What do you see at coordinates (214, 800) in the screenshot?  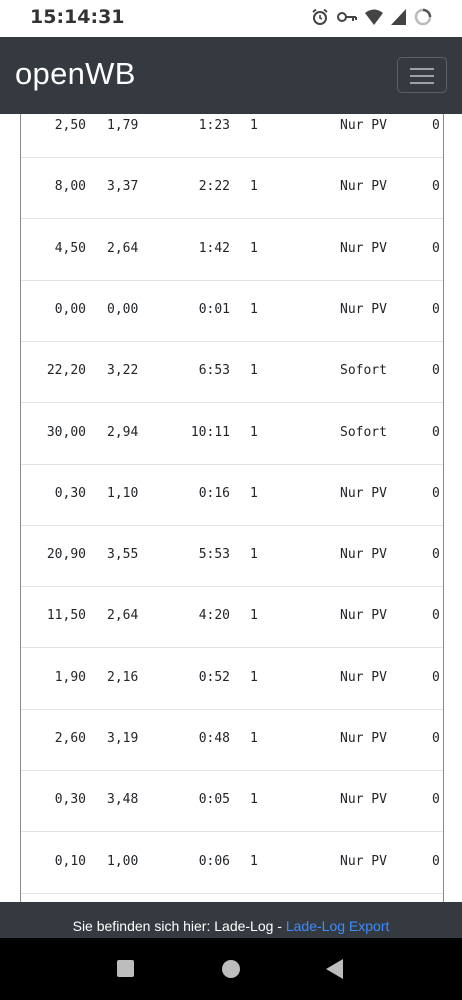 I see `cell-duration: 0:05` at bounding box center [214, 800].